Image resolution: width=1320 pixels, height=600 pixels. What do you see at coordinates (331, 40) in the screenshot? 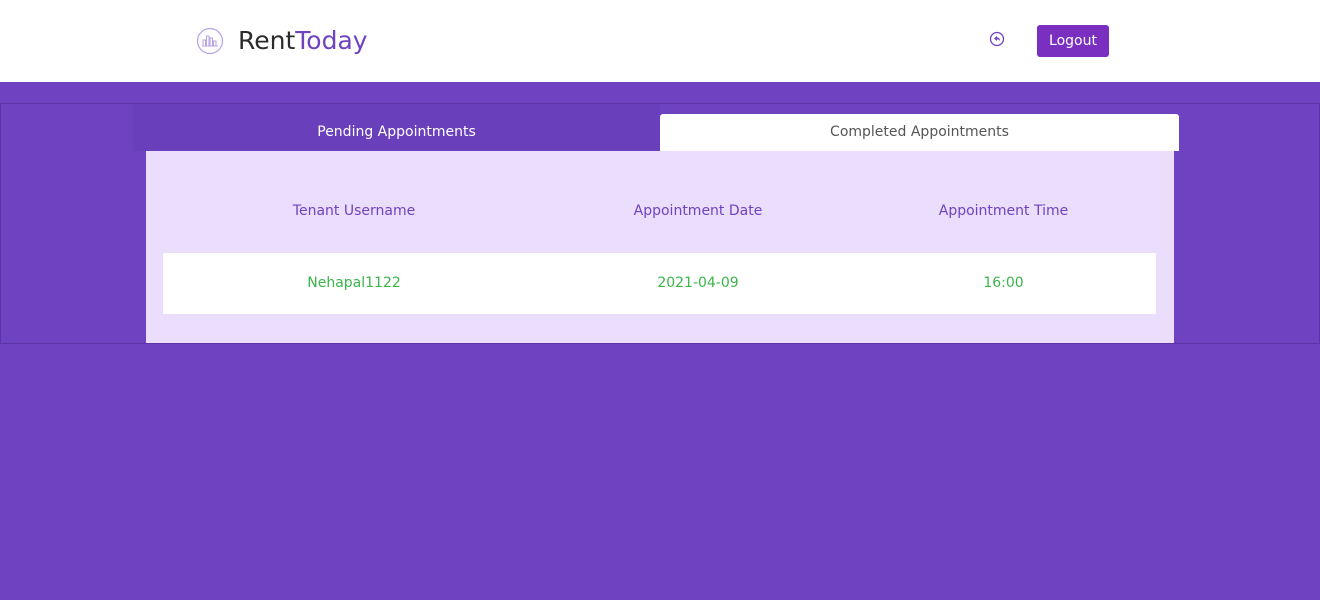
I see `brand-name-part2: Today` at bounding box center [331, 40].